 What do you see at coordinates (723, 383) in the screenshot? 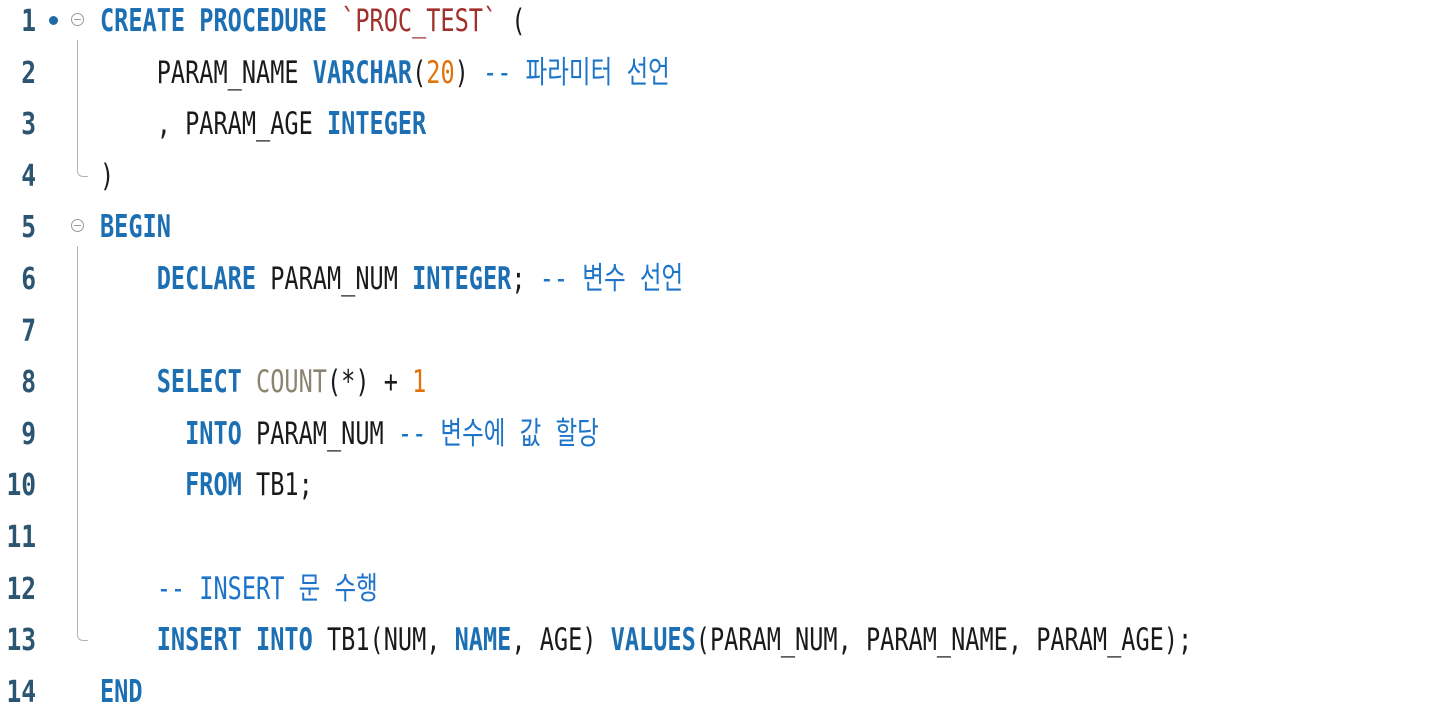
I see `code-line: 8 SELECT COUNT(*) + 1` at bounding box center [723, 383].